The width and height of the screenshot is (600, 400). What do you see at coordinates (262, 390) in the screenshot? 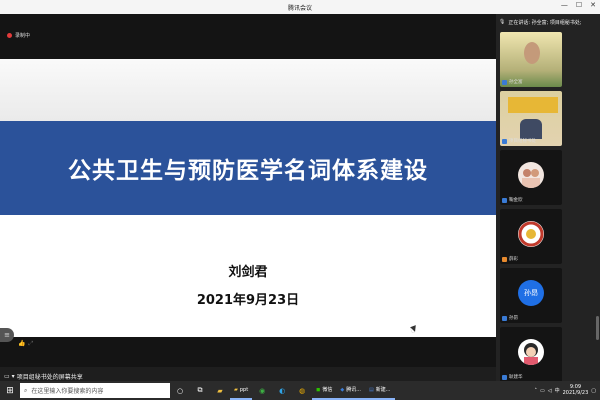
I see `browser-360-icon: ◉` at bounding box center [262, 390].